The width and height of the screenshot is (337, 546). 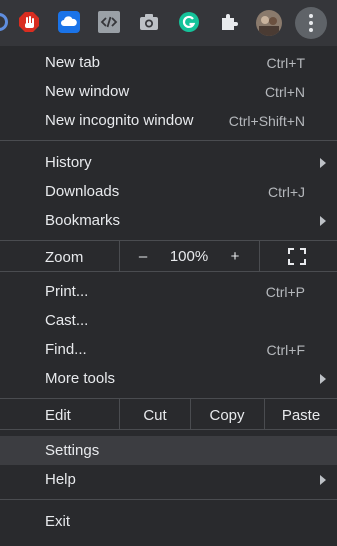 What do you see at coordinates (73, 62) in the screenshot?
I see `menu-item-label: New tab` at bounding box center [73, 62].